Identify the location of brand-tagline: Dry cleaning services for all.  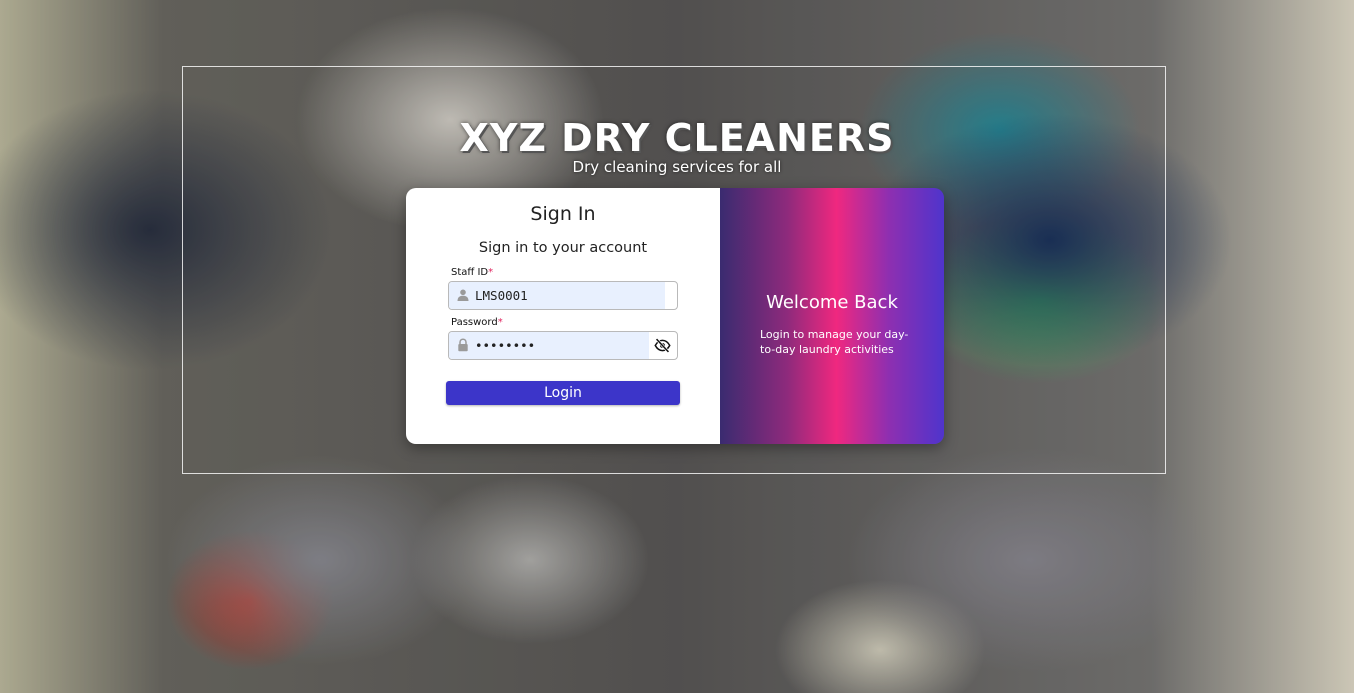
(677, 167).